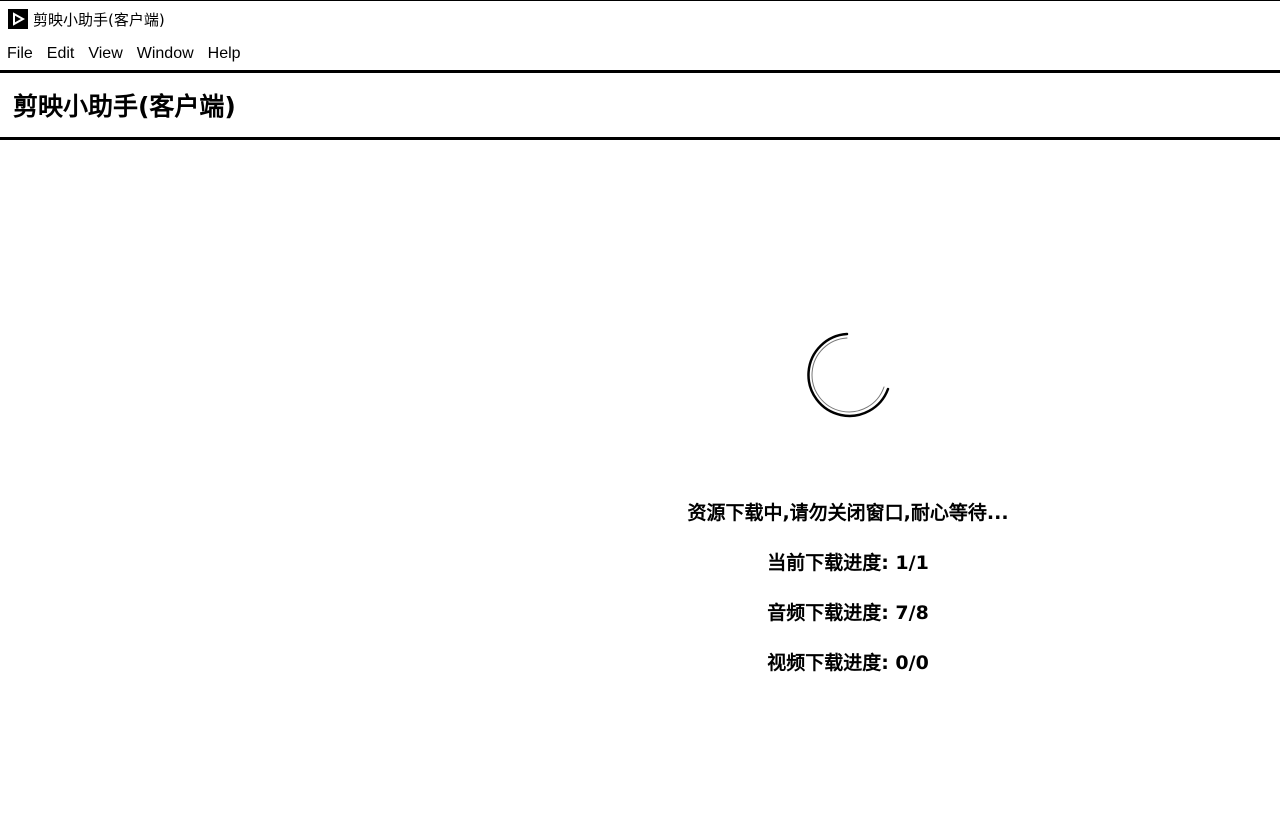 The width and height of the screenshot is (1280, 824). I want to click on menu-window: Window, so click(165, 54).